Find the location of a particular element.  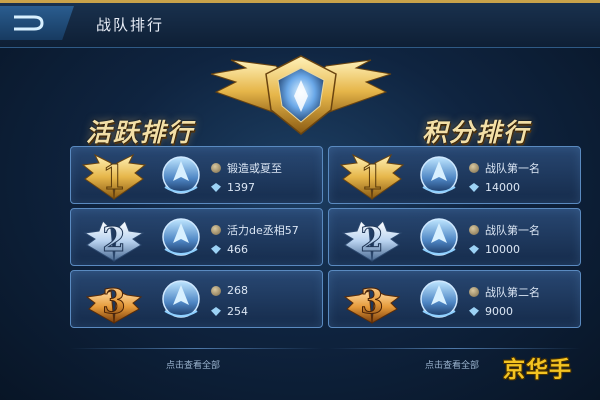

top-bar: 战队排行 is located at coordinates (300, 24).